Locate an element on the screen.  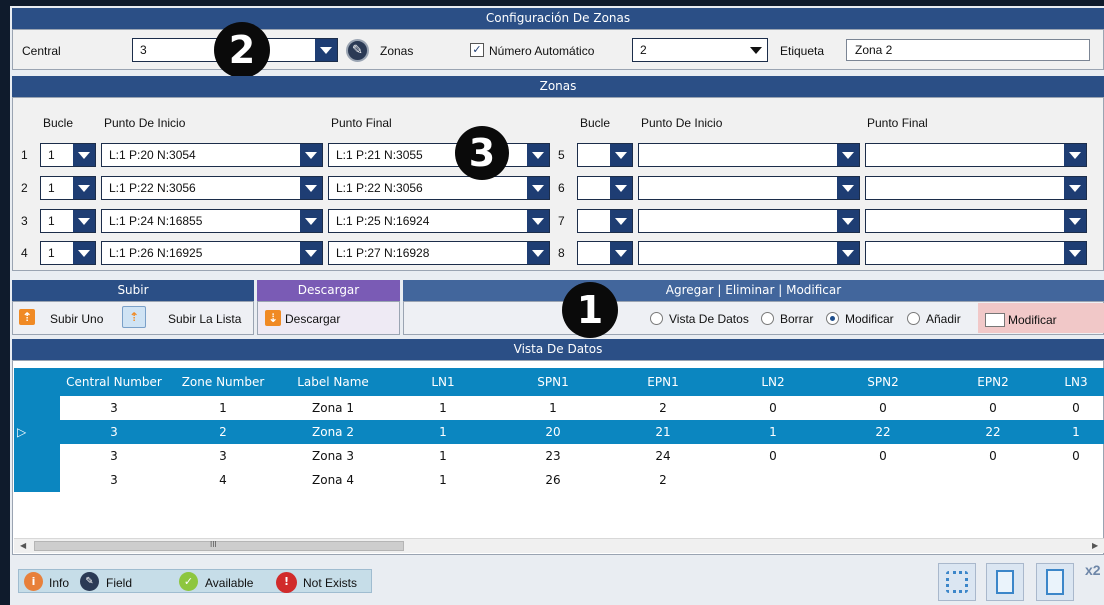
column-header: Label Name is located at coordinates (333, 382).